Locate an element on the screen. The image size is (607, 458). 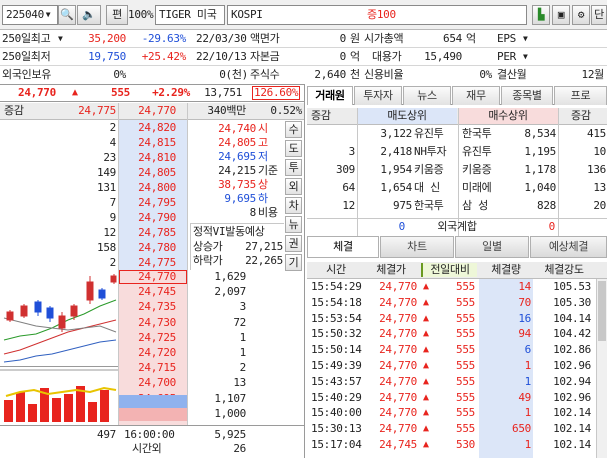
broker-buy-name: 삼 성 is located at coordinates (475, 206).